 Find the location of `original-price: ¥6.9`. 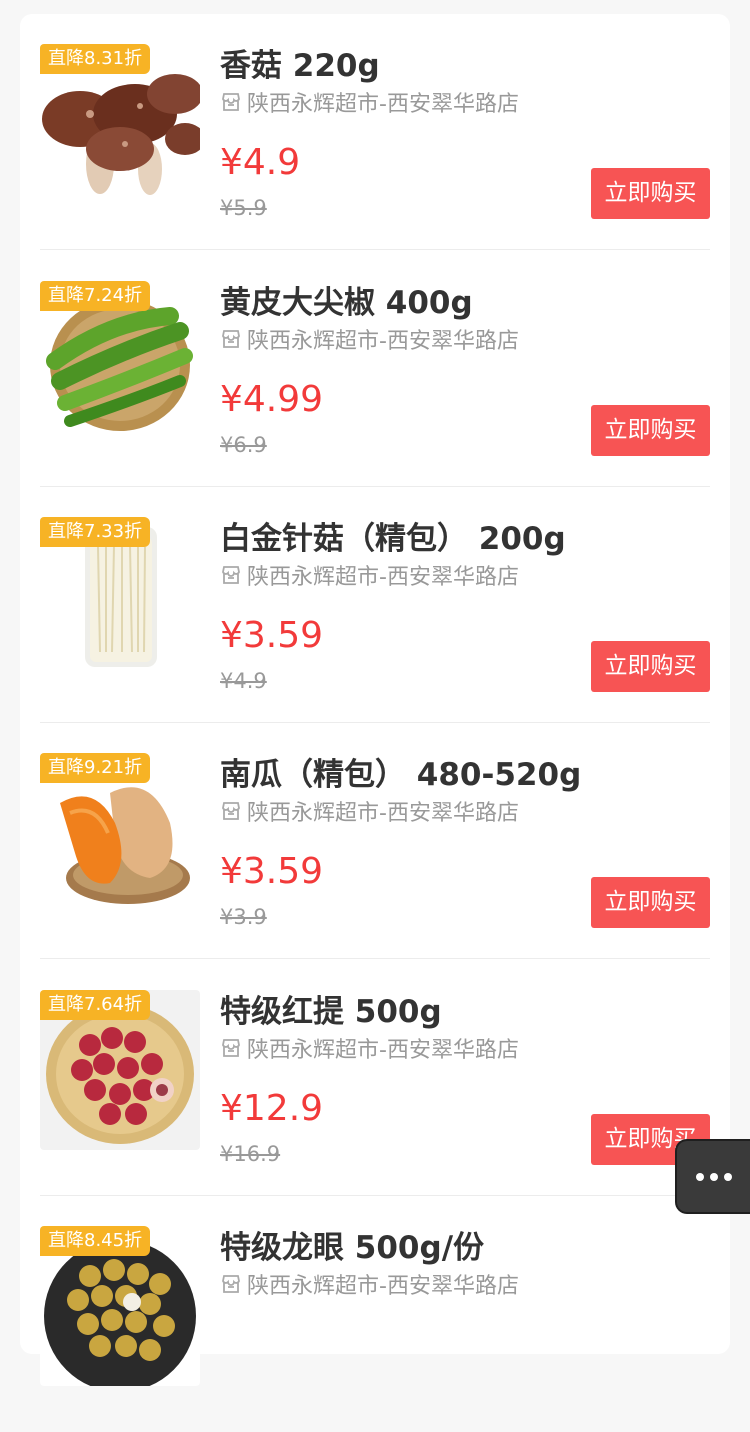

original-price: ¥6.9 is located at coordinates (243, 445).